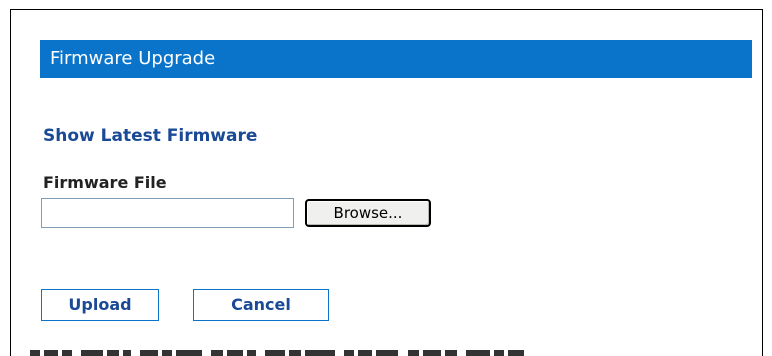  Describe the element at coordinates (100, 305) in the screenshot. I see `upload-button: Upload` at that location.